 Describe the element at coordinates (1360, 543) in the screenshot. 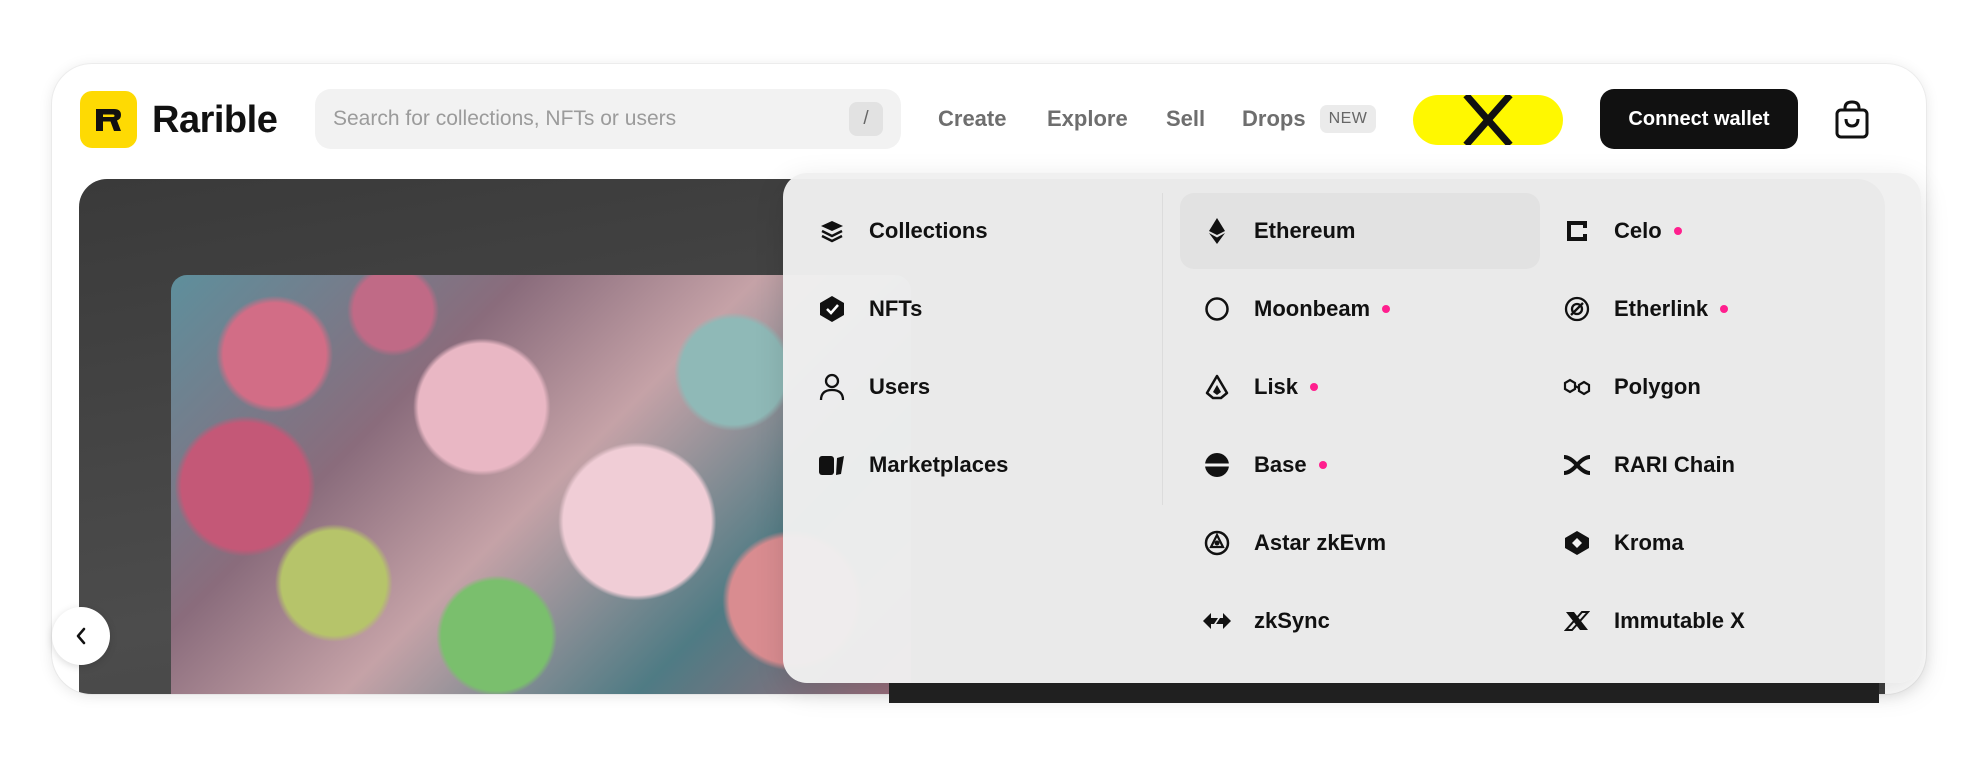

I see `chain-astar-zkevm: Astar zkEvm` at that location.